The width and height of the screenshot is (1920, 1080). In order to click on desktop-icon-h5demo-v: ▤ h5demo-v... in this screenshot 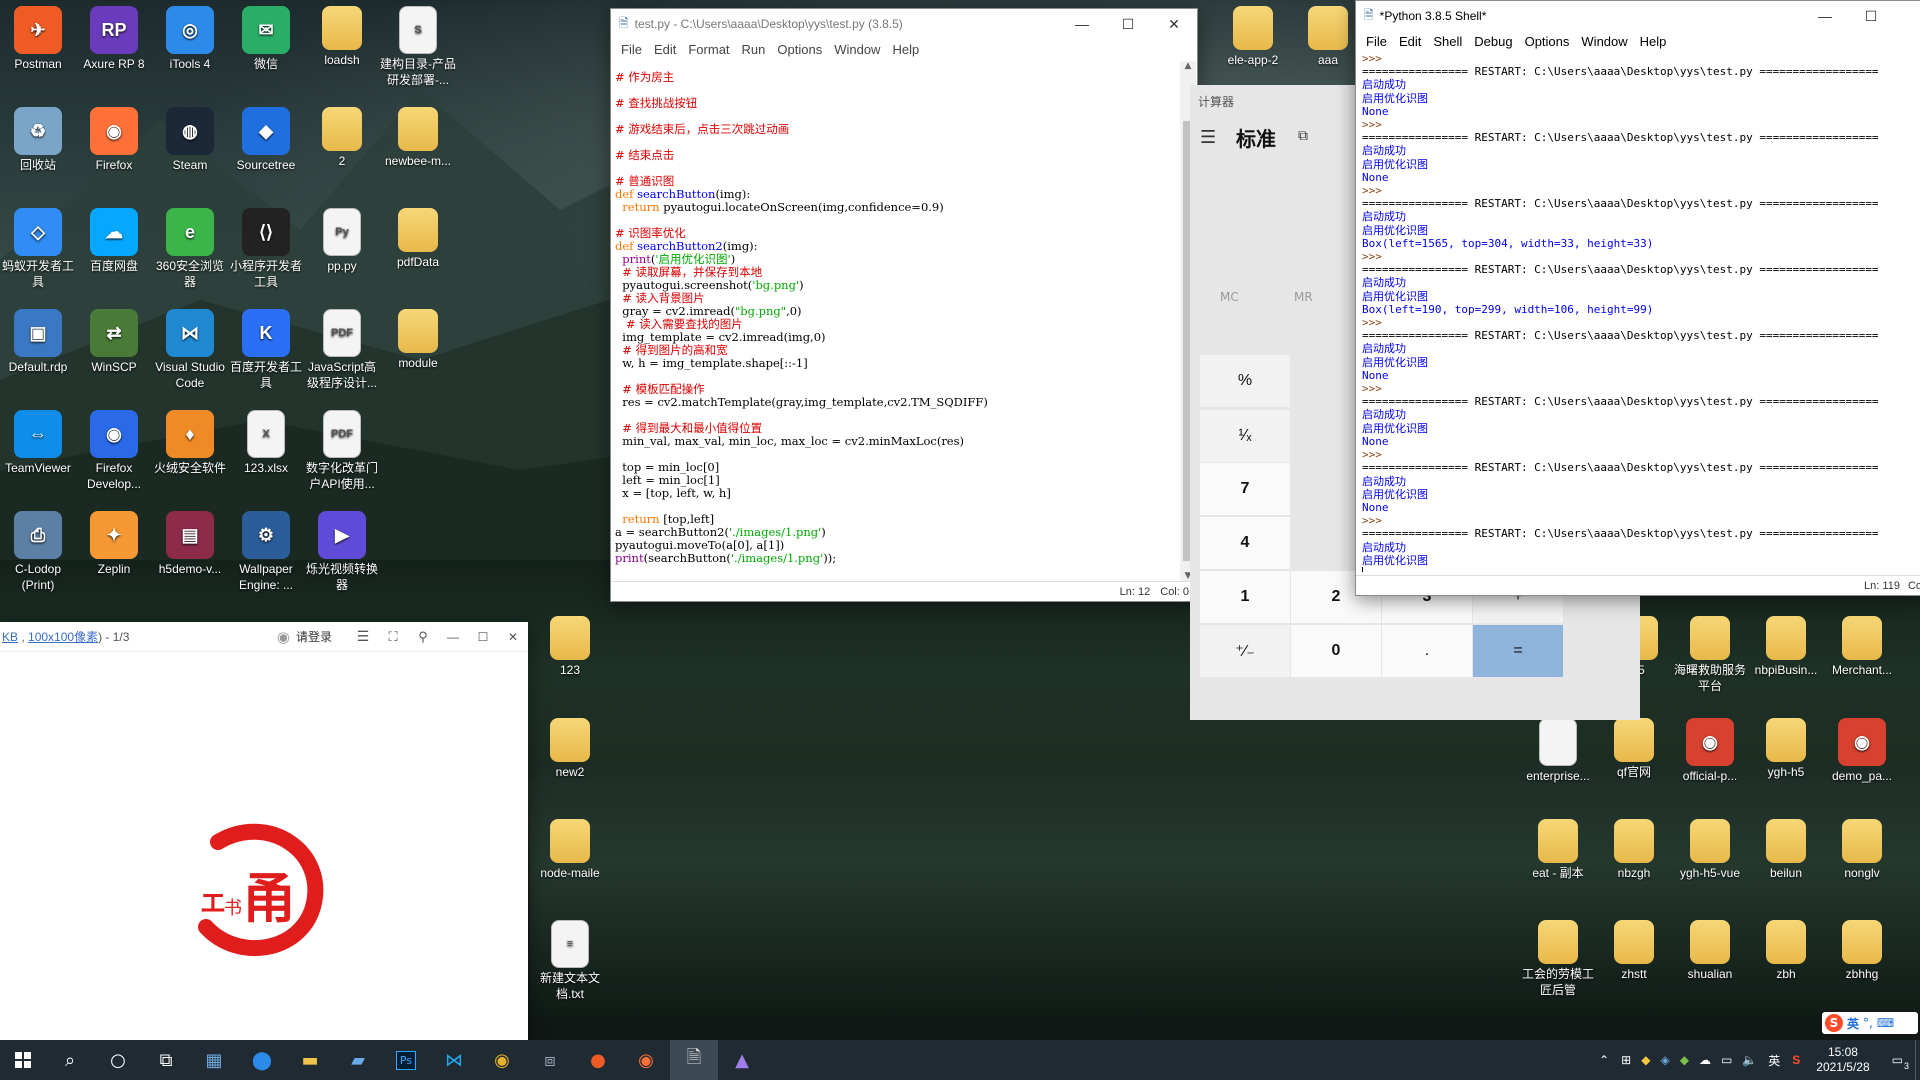, I will do `click(190, 544)`.